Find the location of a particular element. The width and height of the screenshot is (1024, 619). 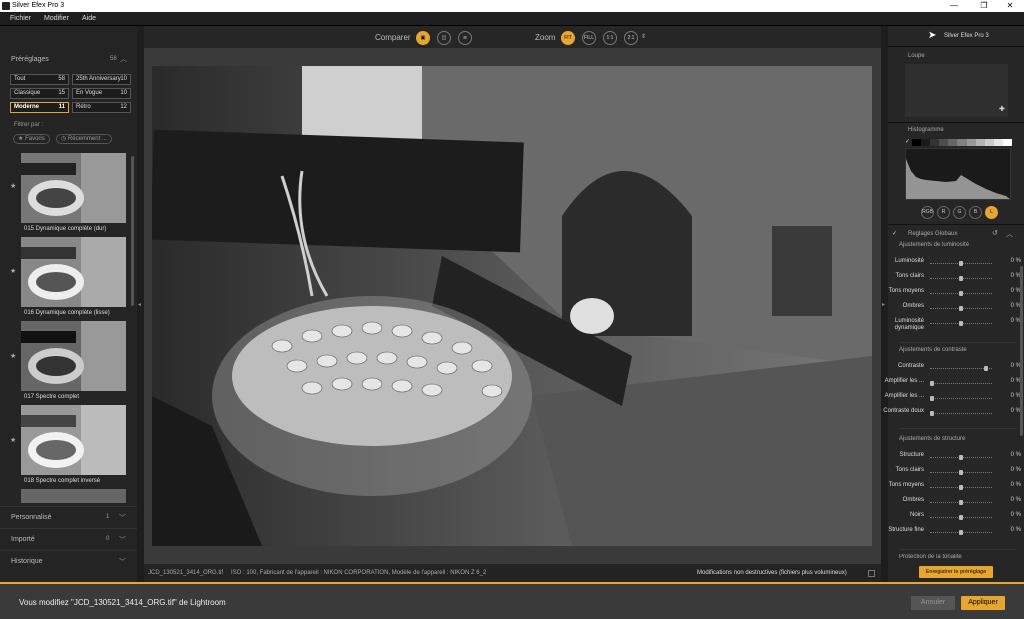

expand-custom-icon: ﹀ is located at coordinates (122, 518).